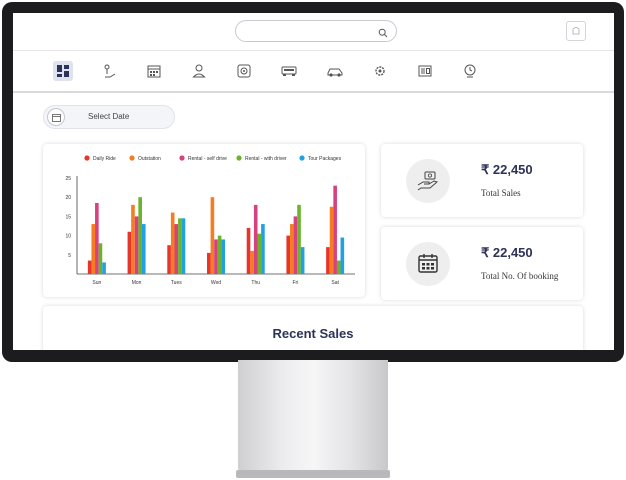  What do you see at coordinates (576, 31) in the screenshot?
I see `notification-icon` at bounding box center [576, 31].